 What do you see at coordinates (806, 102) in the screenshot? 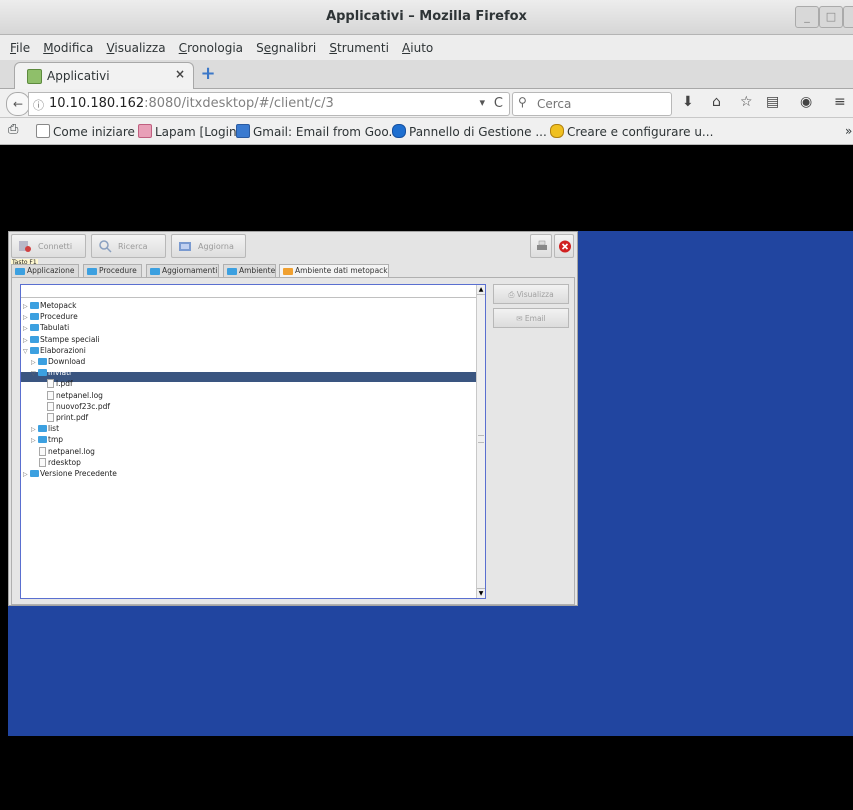
I see `pocket-icon: ◉` at bounding box center [806, 102].